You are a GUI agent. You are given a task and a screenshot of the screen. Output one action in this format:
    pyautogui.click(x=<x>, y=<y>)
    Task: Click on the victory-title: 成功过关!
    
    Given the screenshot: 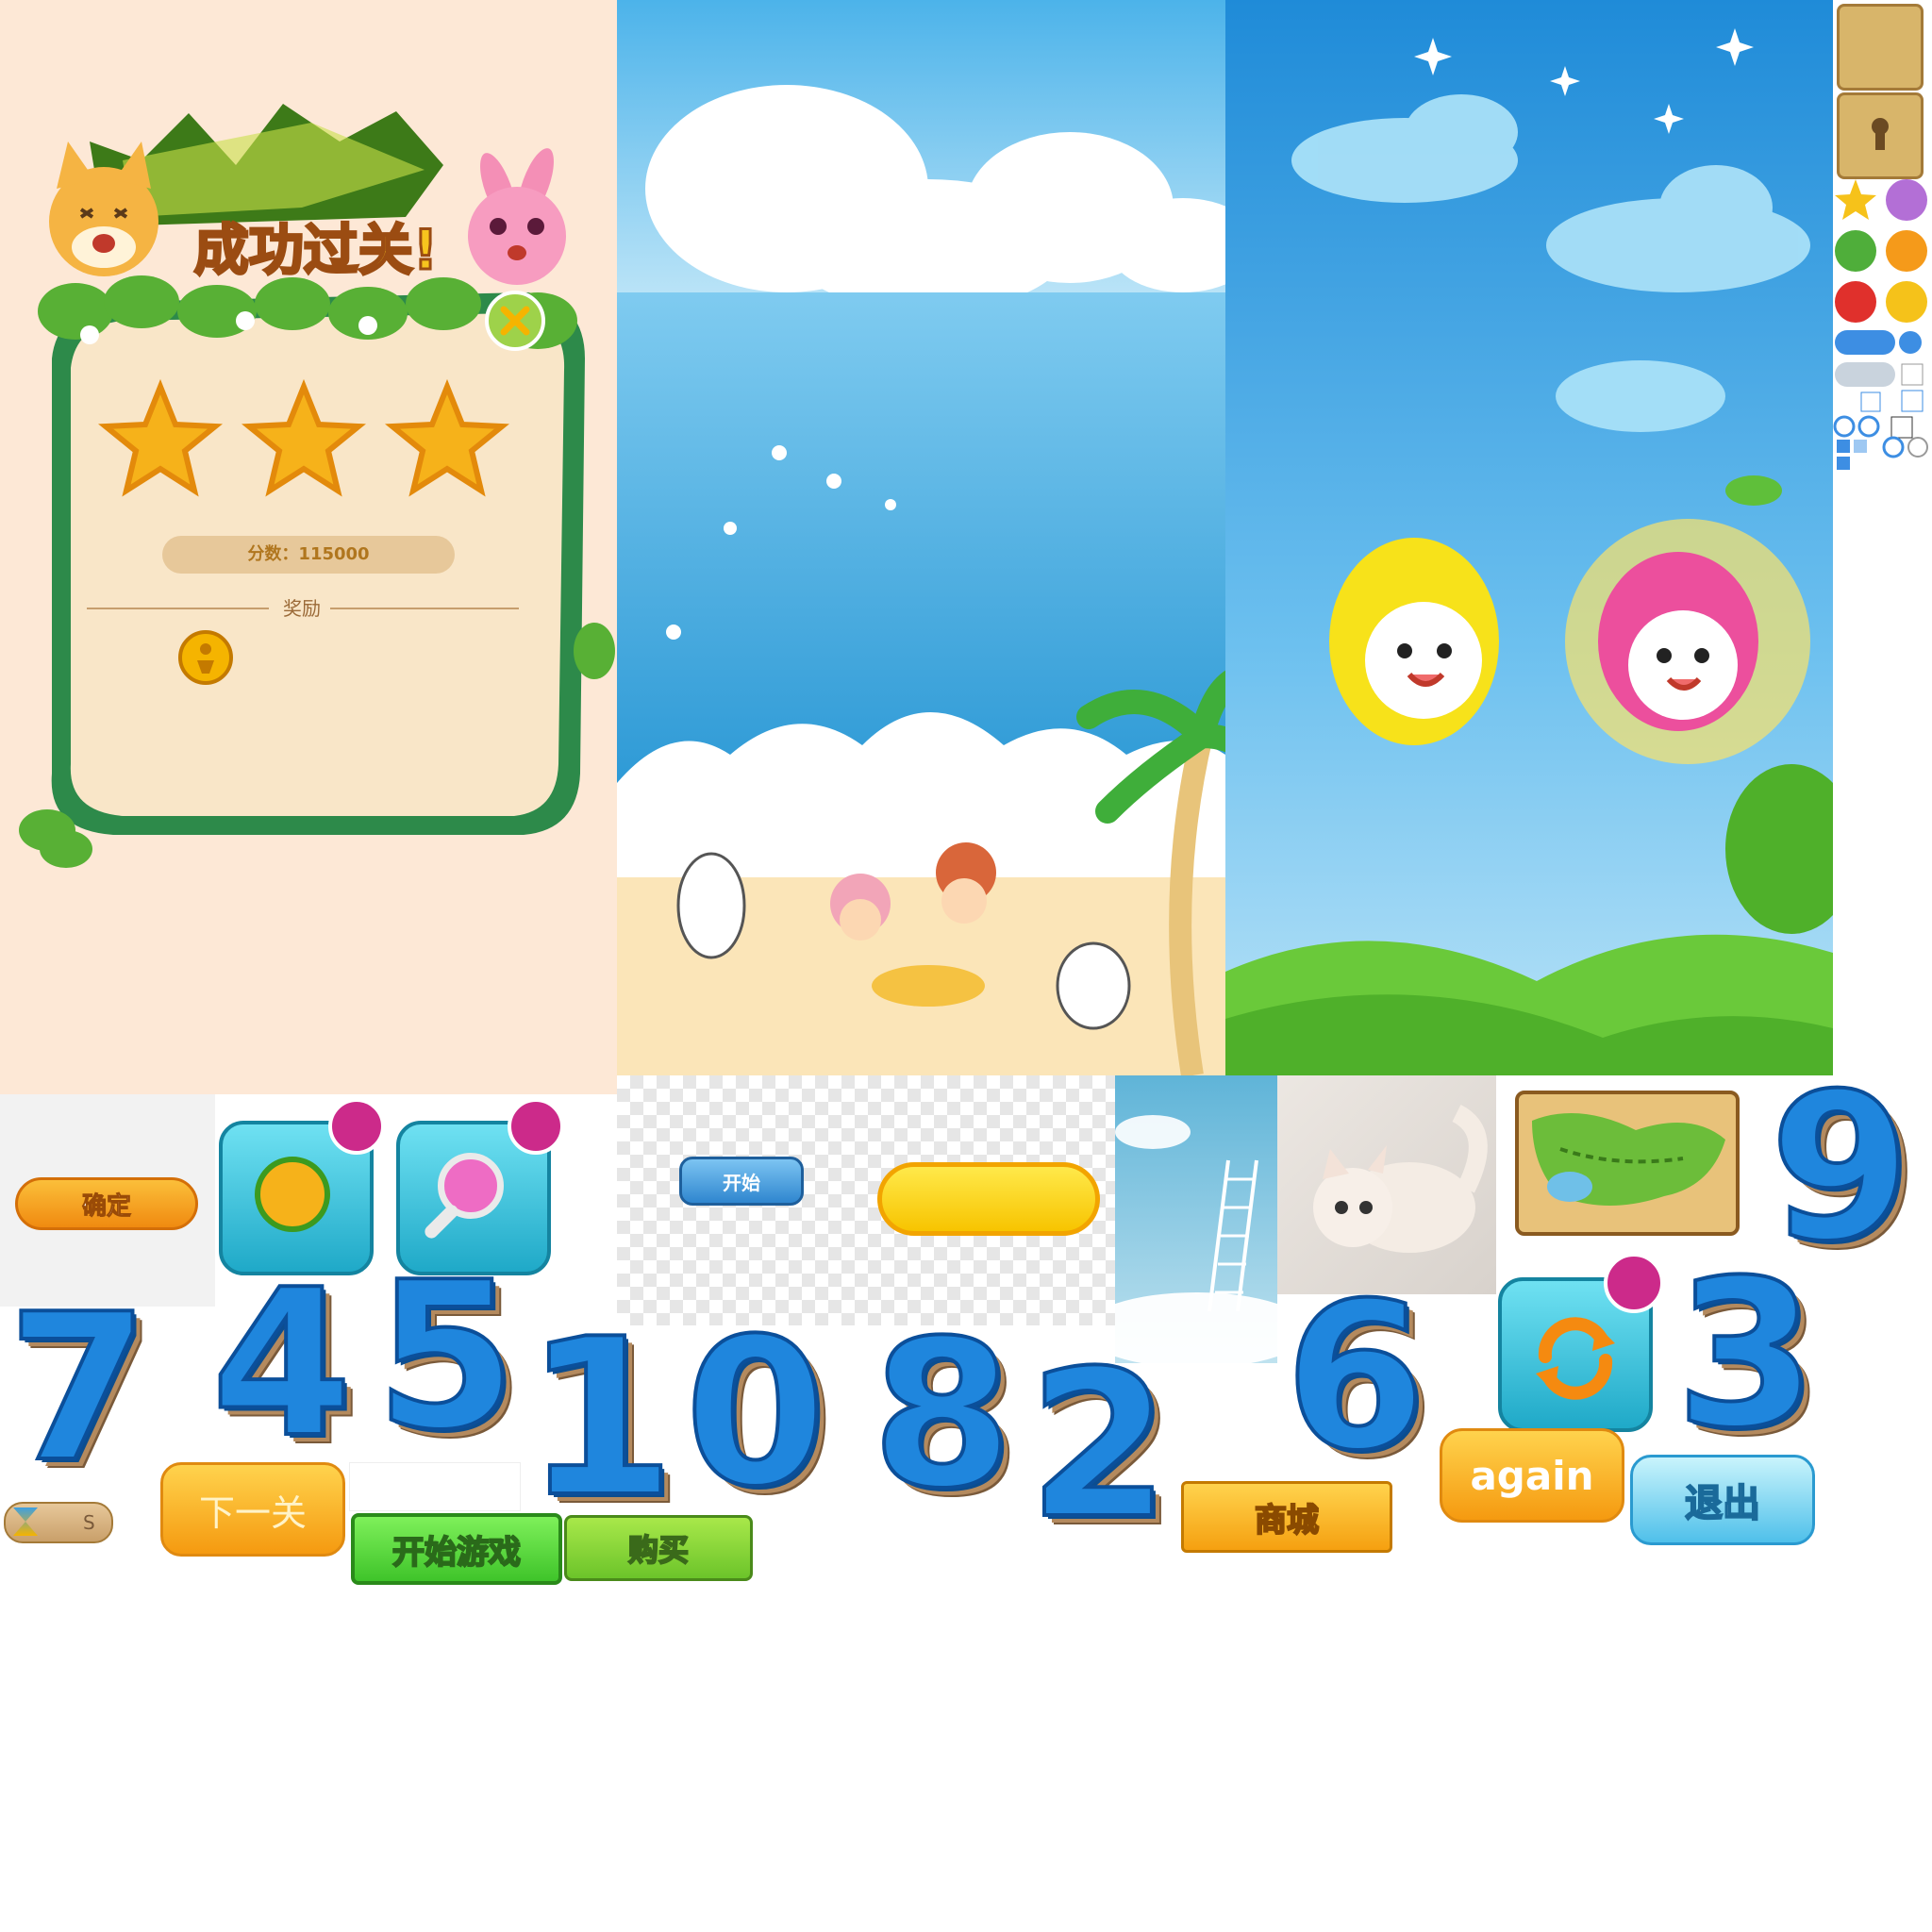 What is the action you would take?
    pyautogui.click(x=315, y=251)
    